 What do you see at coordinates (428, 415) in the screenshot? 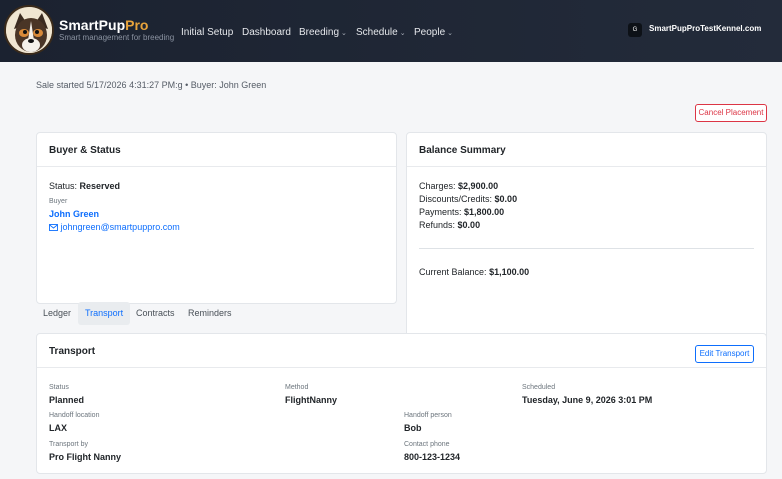
I see `handoff-person-label: Handoff person` at bounding box center [428, 415].